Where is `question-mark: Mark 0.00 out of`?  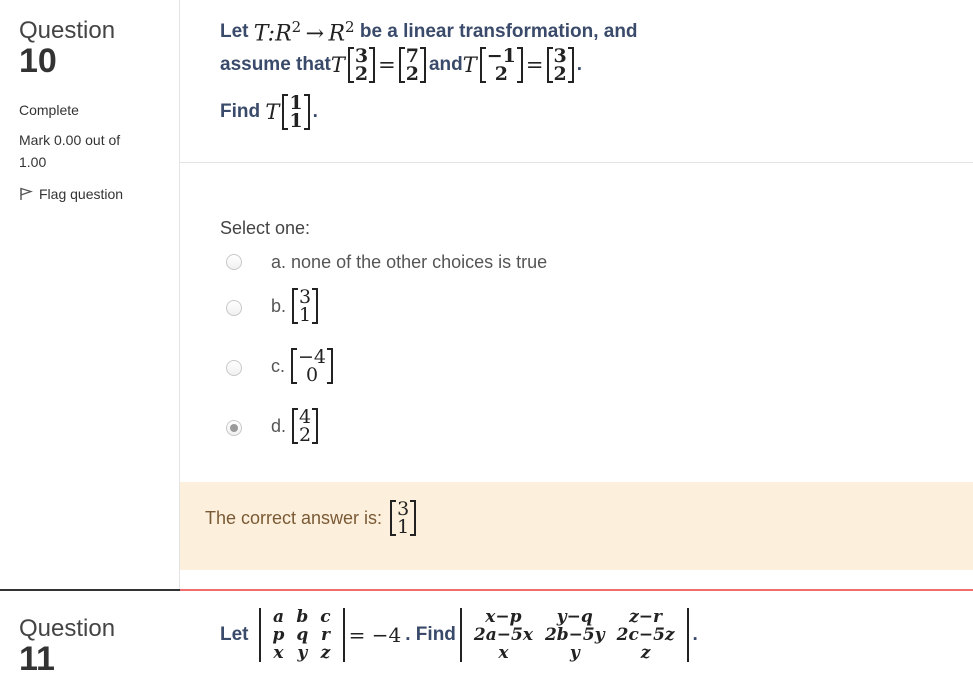 question-mark: Mark 0.00 out of is located at coordinates (70, 140).